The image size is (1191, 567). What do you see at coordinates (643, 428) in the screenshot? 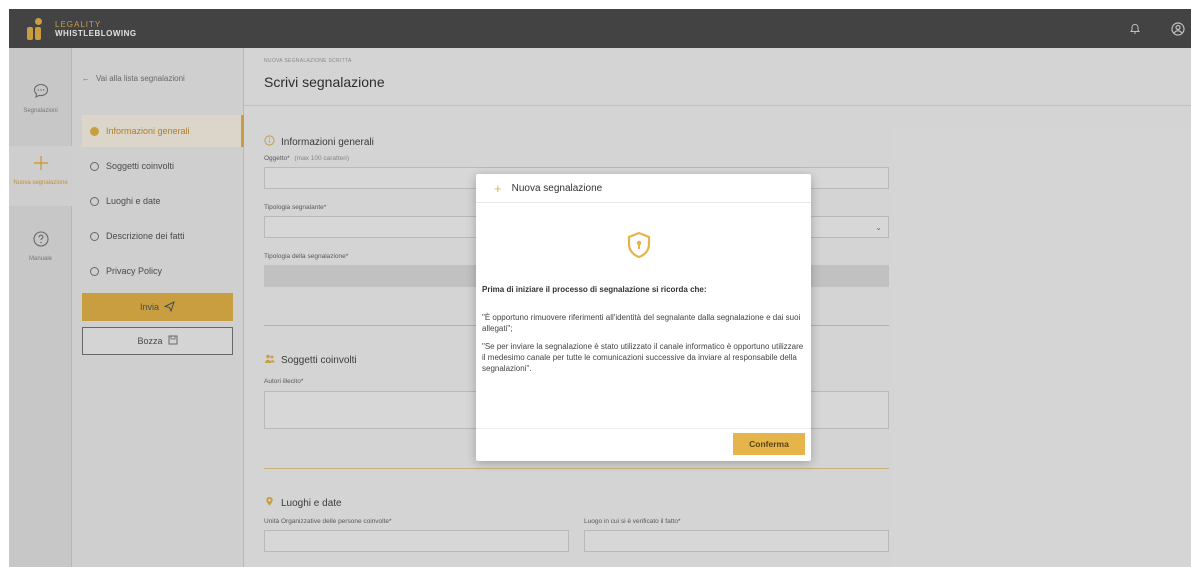
I see `dialog-footer-divider` at bounding box center [643, 428].